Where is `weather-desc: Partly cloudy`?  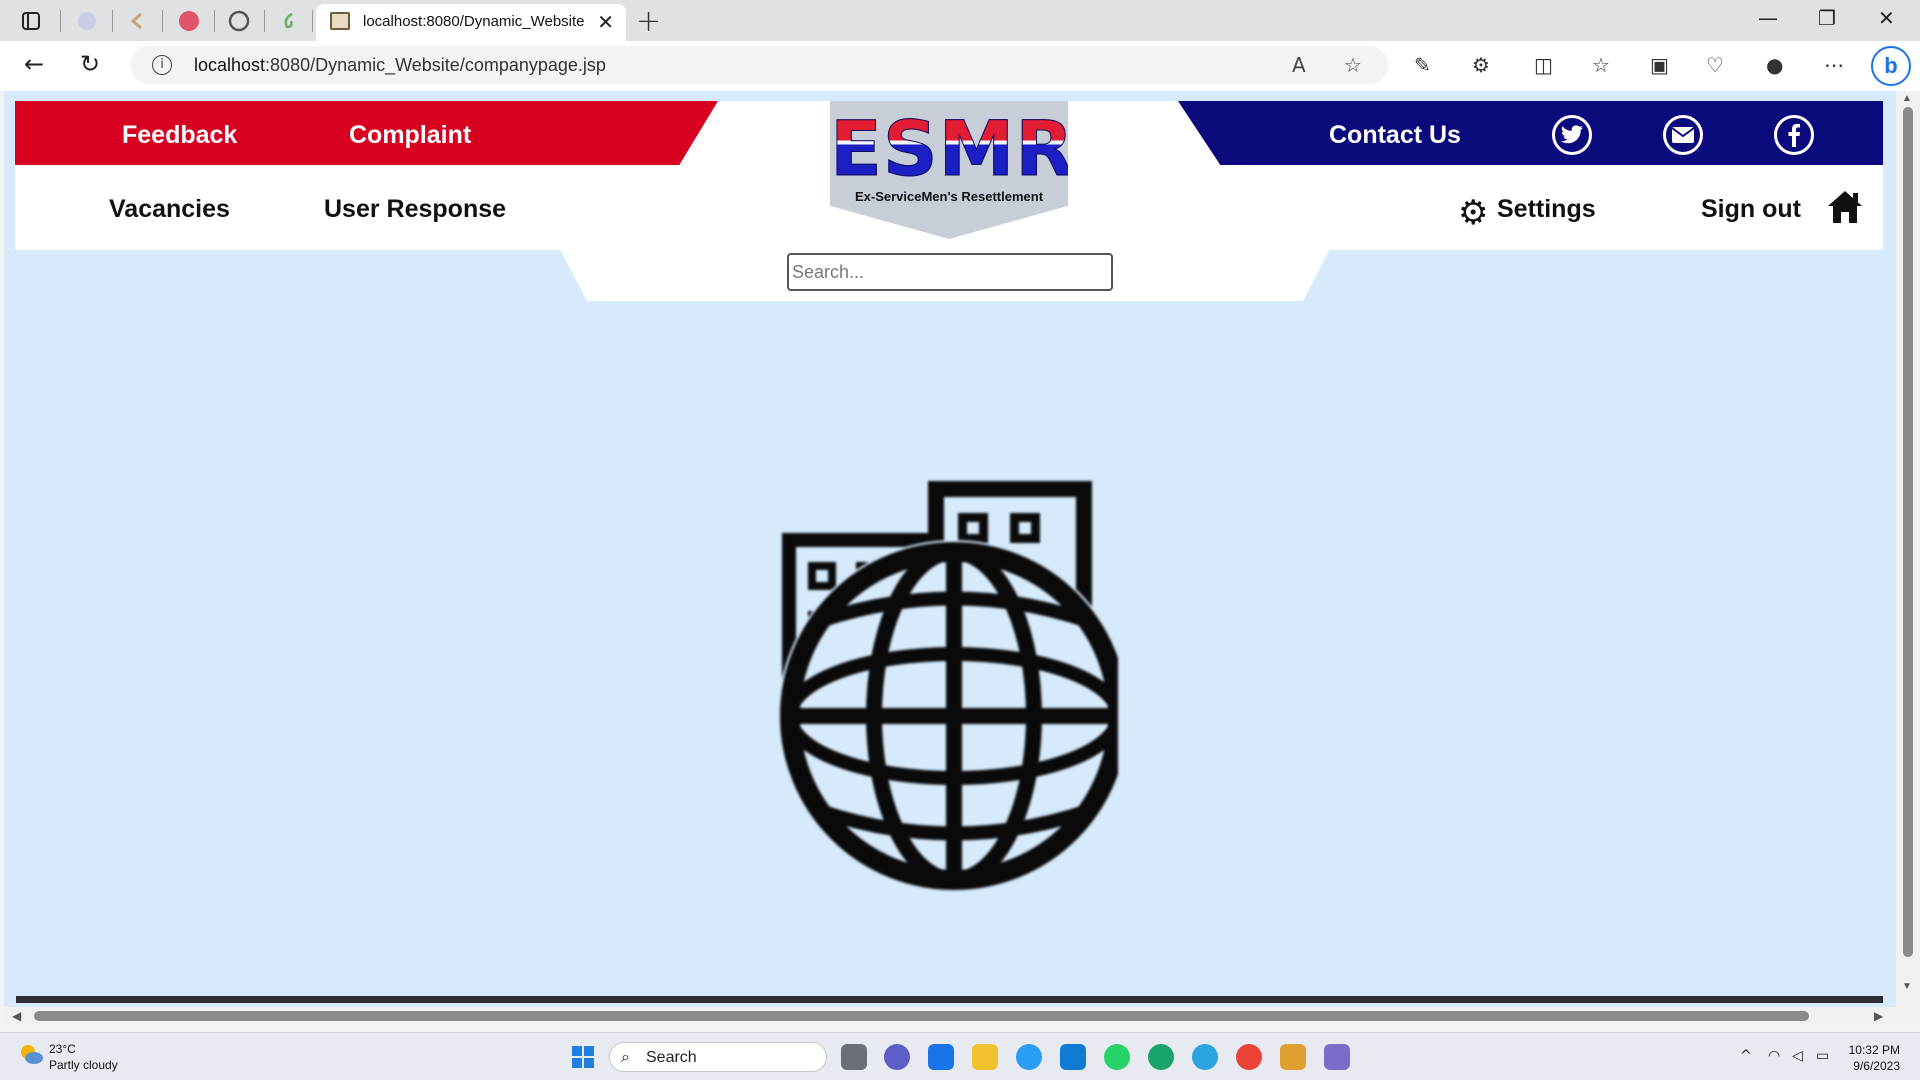 weather-desc: Partly cloudy is located at coordinates (83, 1065).